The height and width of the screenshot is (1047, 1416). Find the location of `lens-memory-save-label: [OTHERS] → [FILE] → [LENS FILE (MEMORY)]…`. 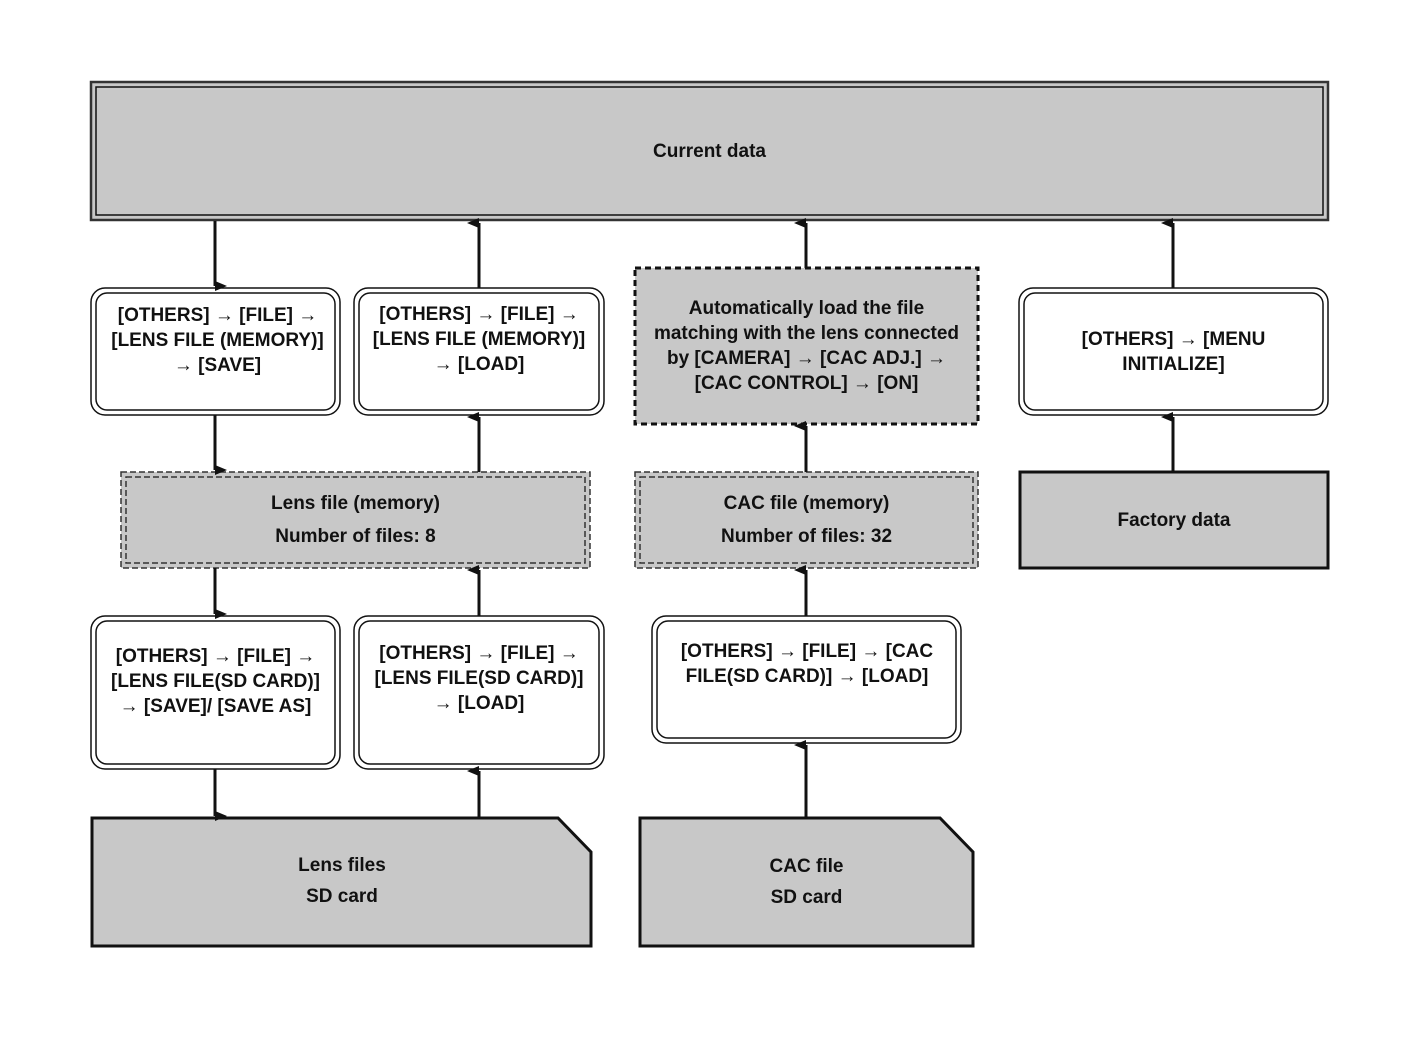

lens-memory-save-label: [OTHERS] → [FILE] → [LENS FILE (MEMORY)]… is located at coordinates (217, 340).